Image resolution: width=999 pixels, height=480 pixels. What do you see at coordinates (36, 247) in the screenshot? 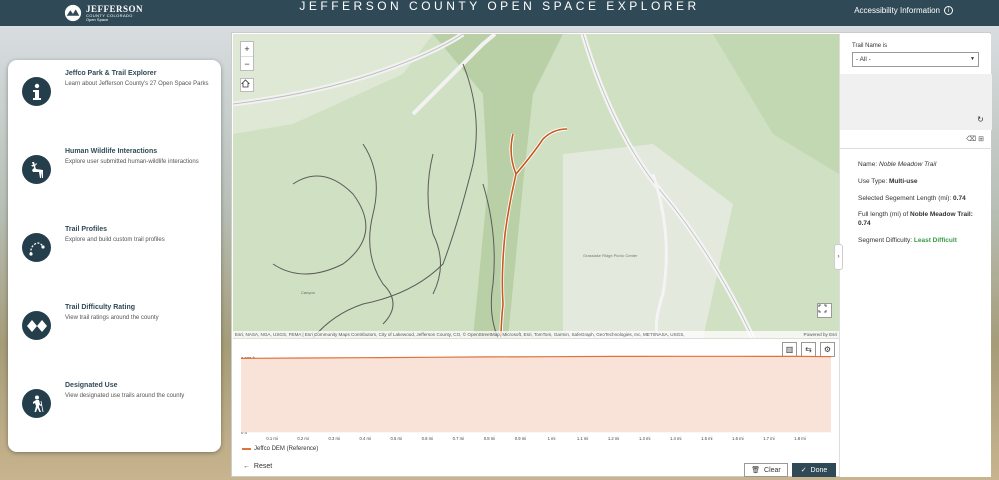
I see `trail-profile-icon` at bounding box center [36, 247].